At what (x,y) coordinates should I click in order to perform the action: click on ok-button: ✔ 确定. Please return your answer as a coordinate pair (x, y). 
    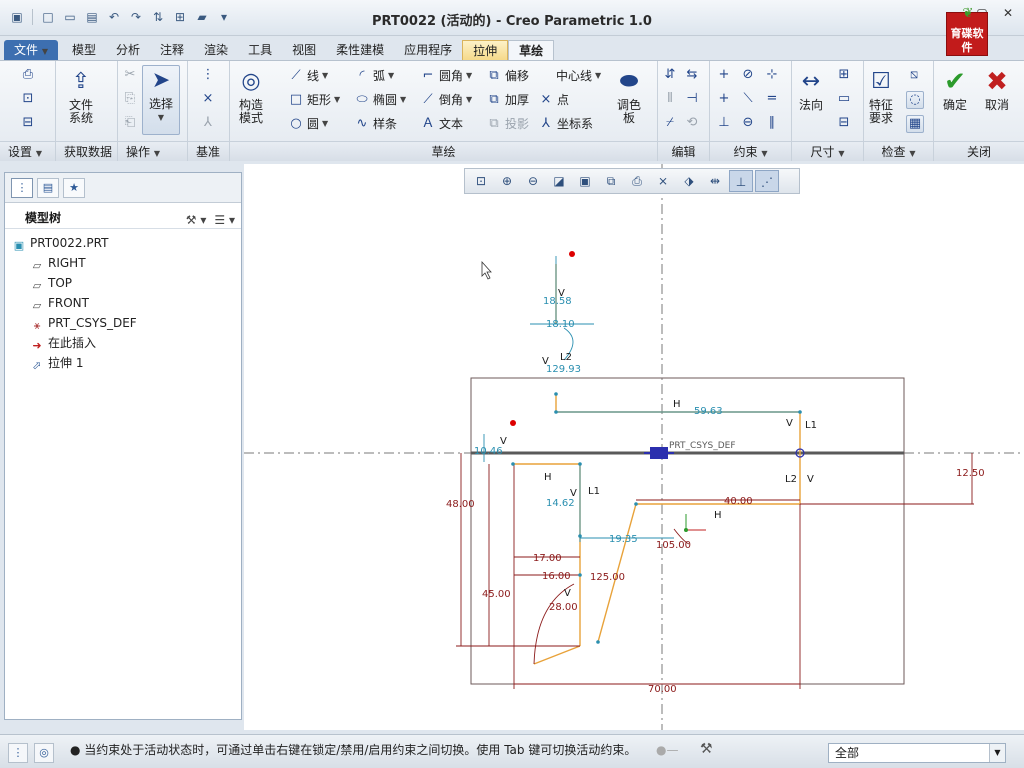
    Looking at the image, I should click on (955, 89).